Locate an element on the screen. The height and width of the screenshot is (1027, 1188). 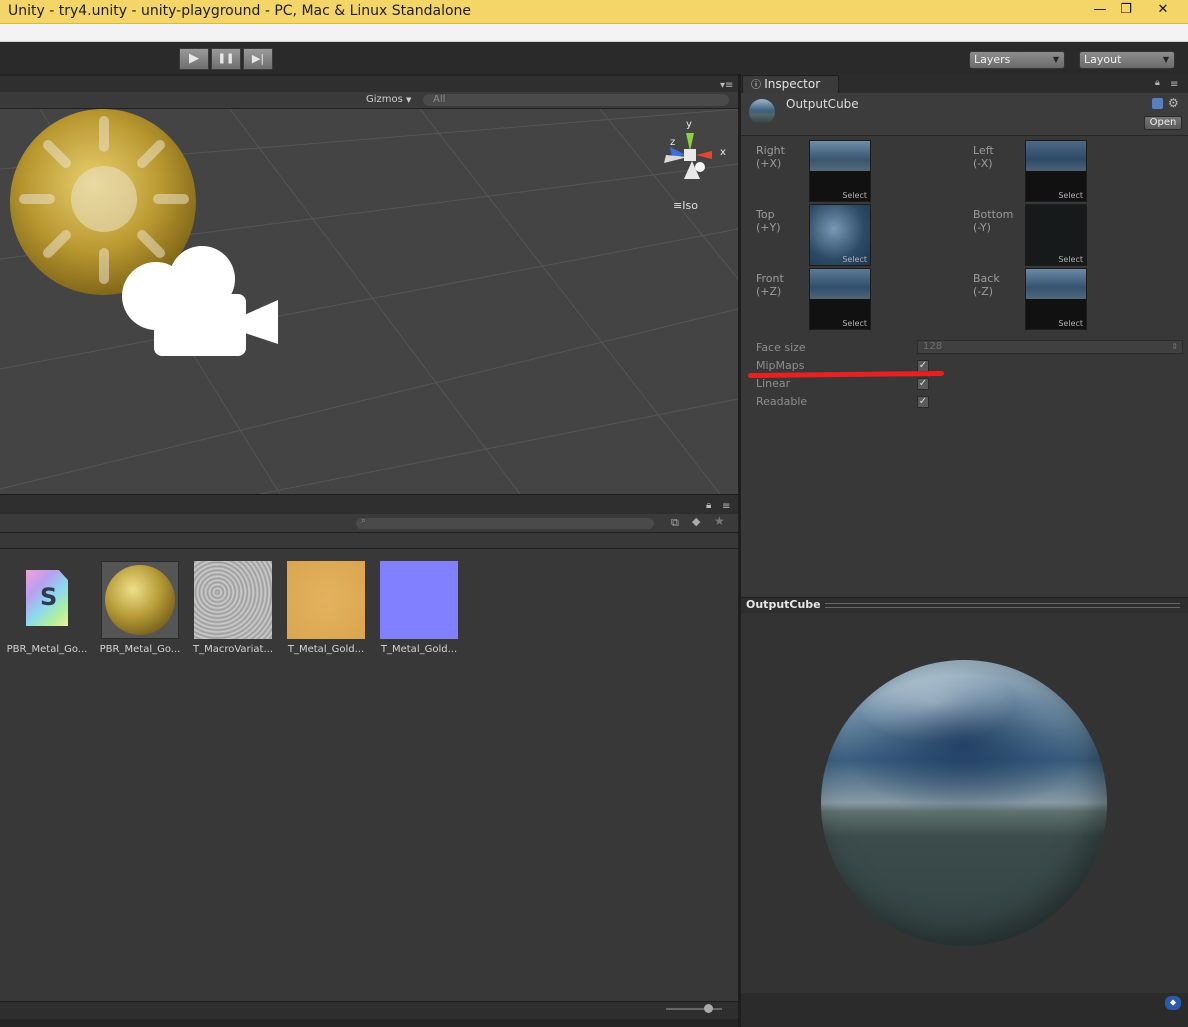
projection-toggle: ≡Iso is located at coordinates (685, 205).